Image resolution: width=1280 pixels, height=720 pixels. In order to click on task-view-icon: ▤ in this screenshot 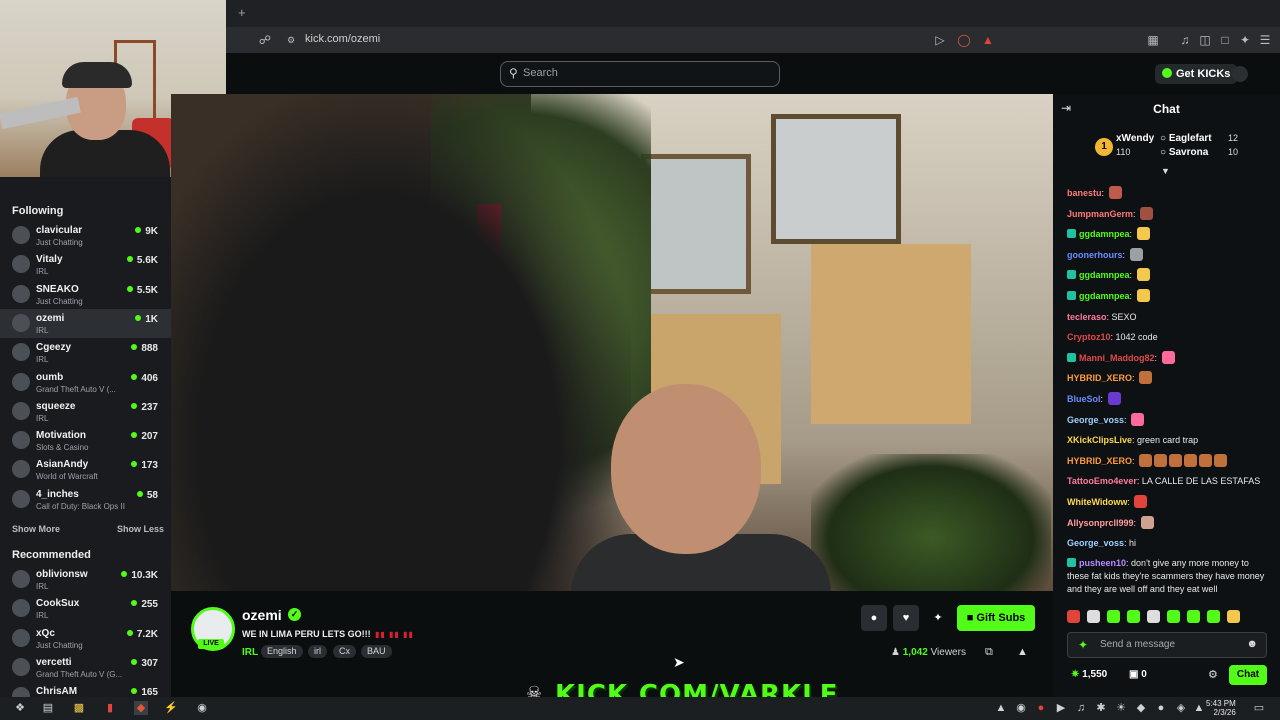, I will do `click(48, 708)`.